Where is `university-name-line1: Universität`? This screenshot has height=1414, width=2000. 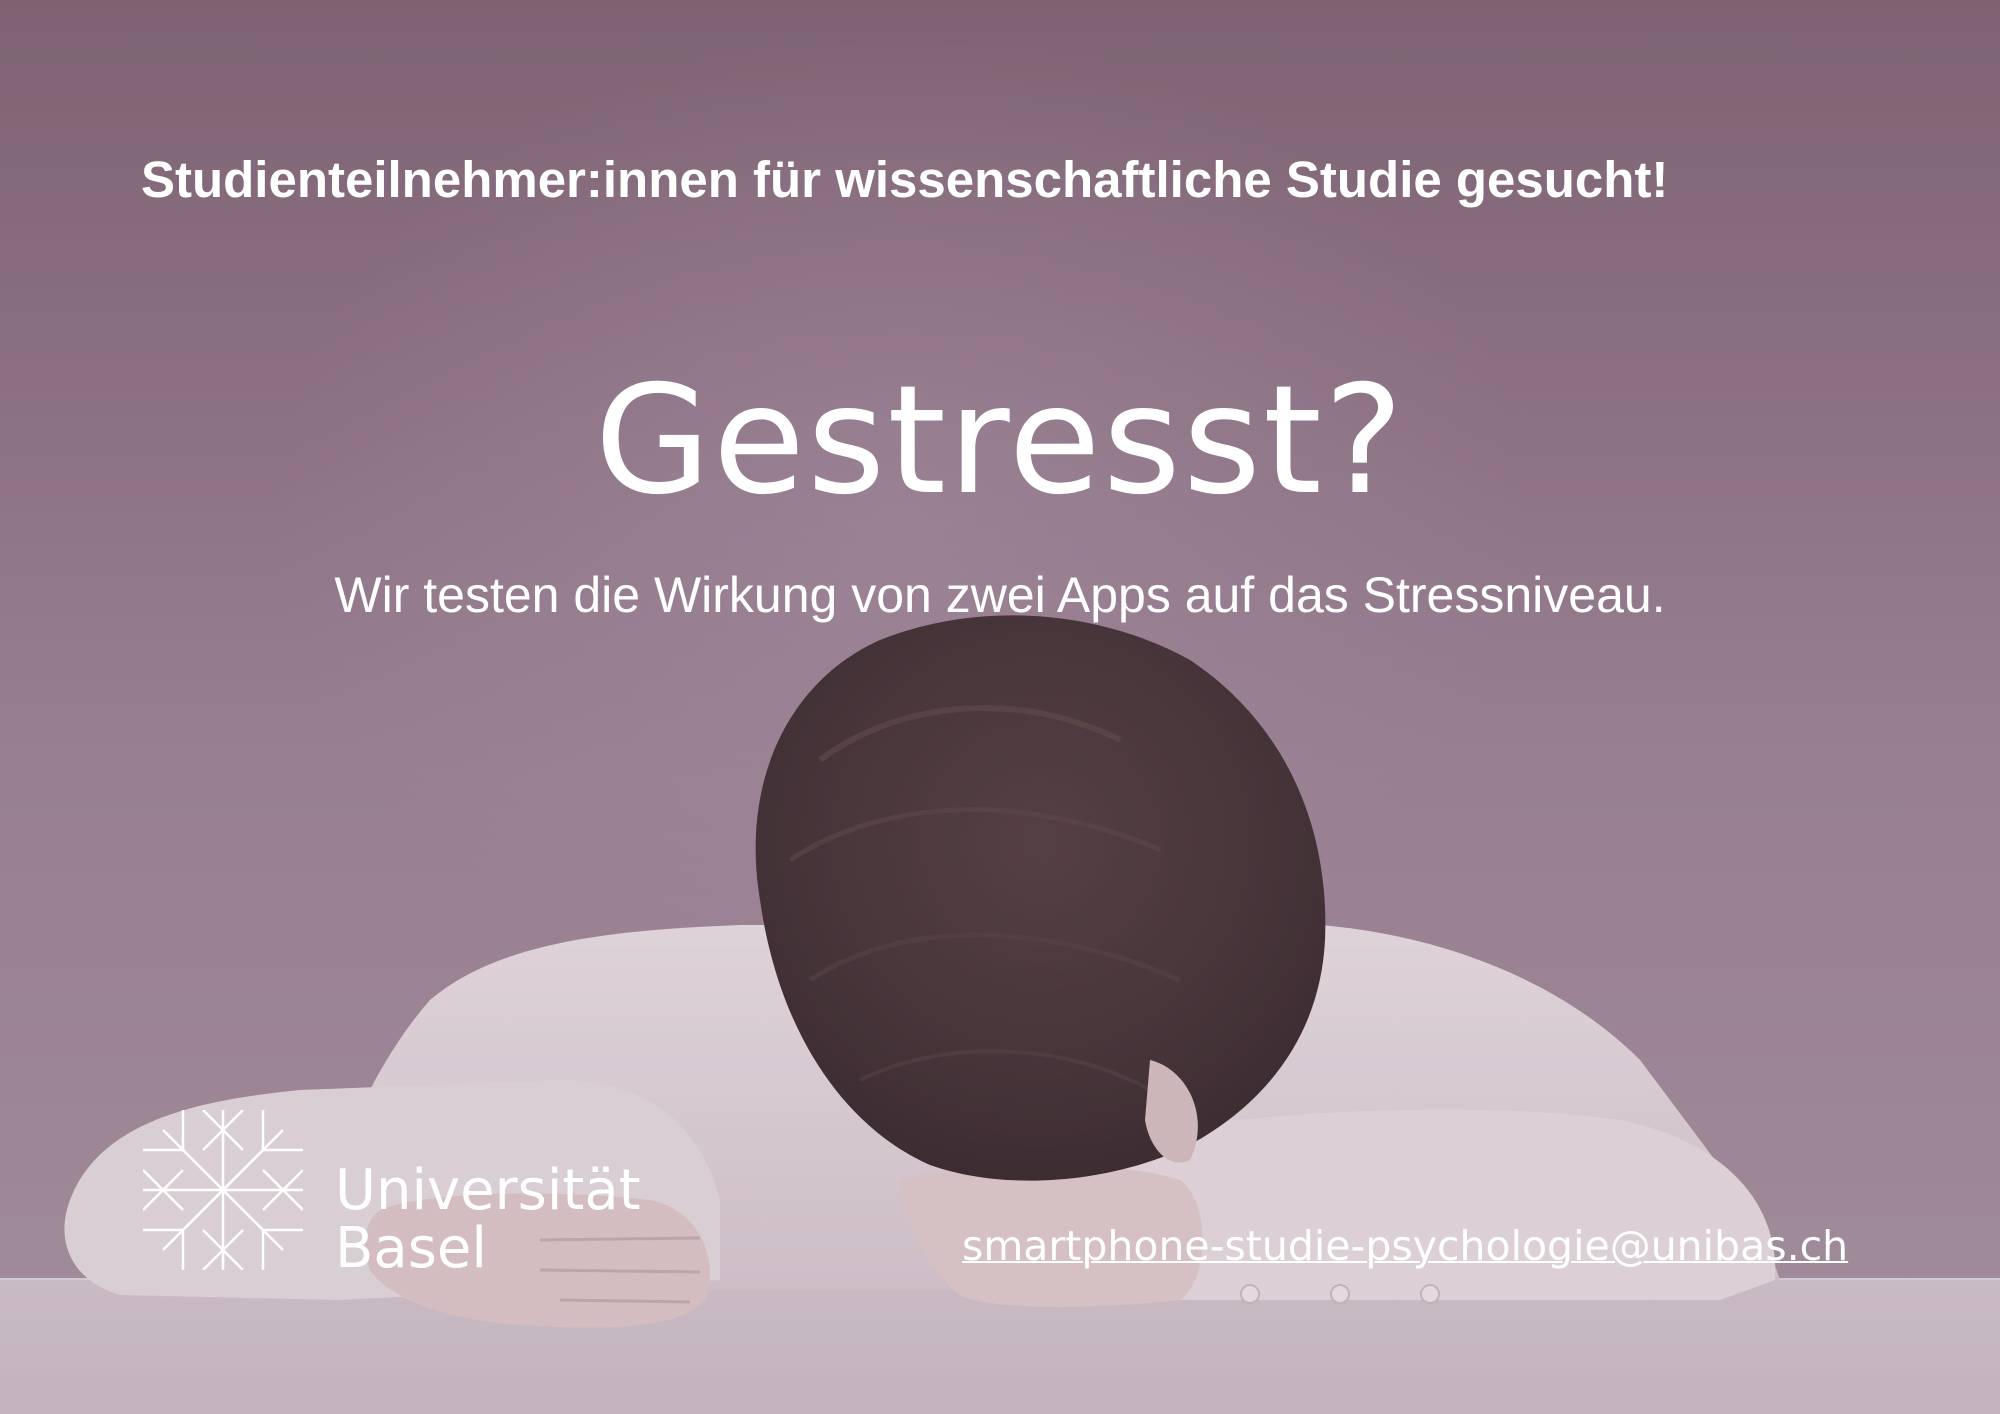
university-name-line1: Universität is located at coordinates (488, 1190).